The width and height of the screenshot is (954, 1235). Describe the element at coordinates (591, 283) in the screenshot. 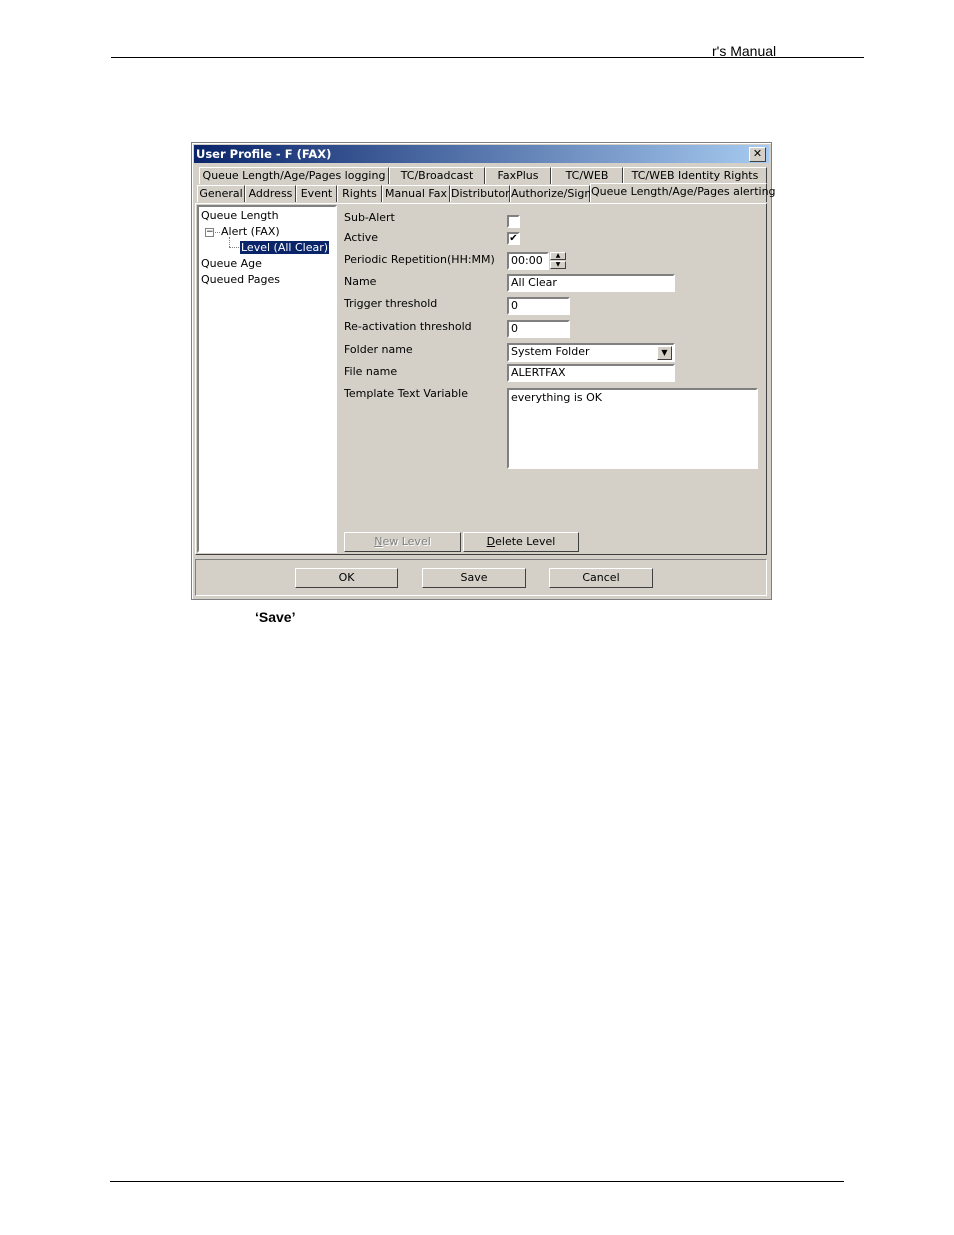

I see `name-input: All Clear` at that location.